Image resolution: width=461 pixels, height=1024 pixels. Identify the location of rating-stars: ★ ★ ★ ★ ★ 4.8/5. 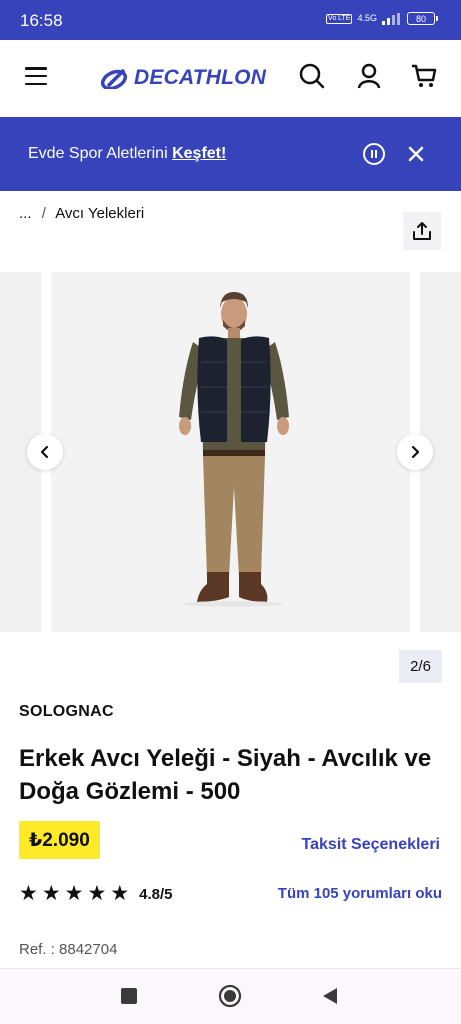
(96, 894).